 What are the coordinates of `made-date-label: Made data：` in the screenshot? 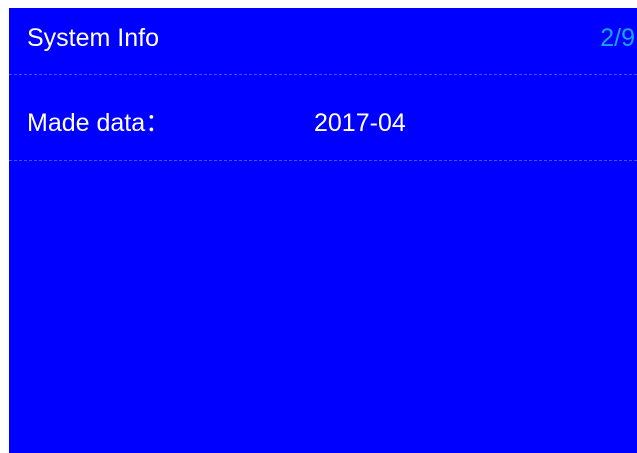 It's located at (99, 123).